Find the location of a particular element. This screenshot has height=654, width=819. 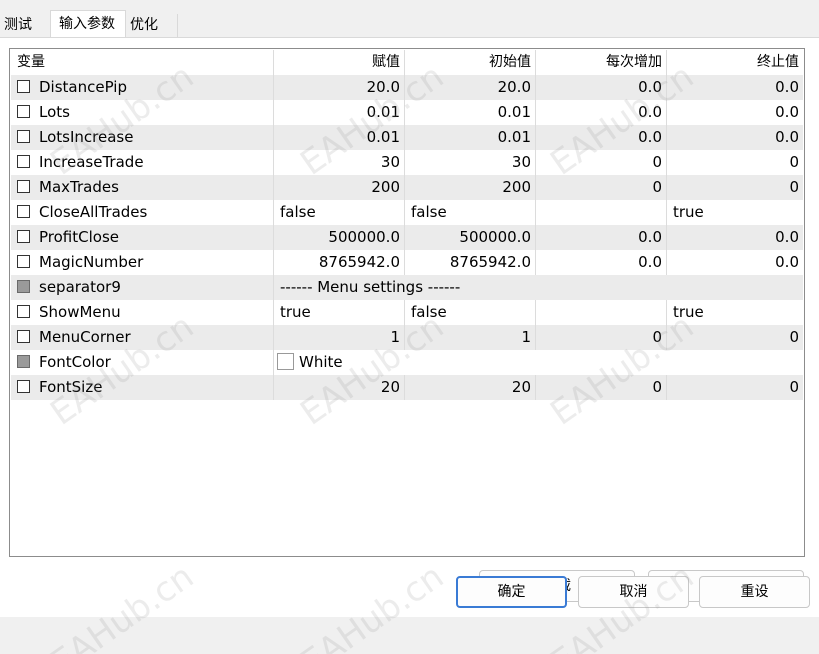

parameter-name-cell: separator9 is located at coordinates (142, 287).